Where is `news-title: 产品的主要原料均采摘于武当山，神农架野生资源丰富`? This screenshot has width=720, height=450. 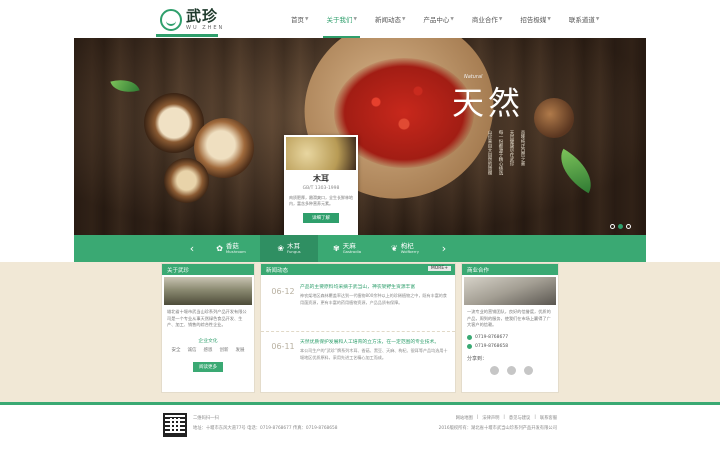
news-title: 产品的主要原料均采摘于武当山，神农架野生资源丰富 is located at coordinates (375, 286).